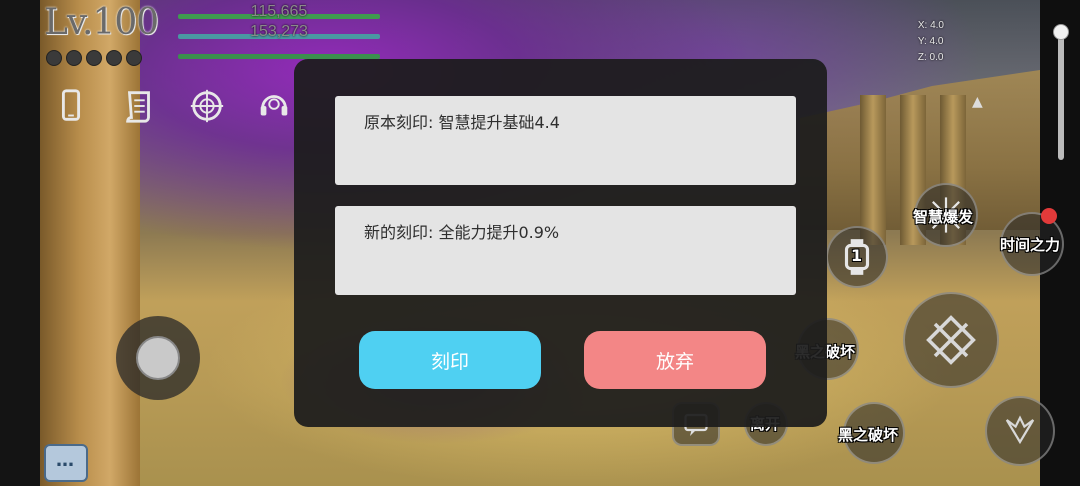  I want to click on camera-zoom-slider, so click(1061, 95).